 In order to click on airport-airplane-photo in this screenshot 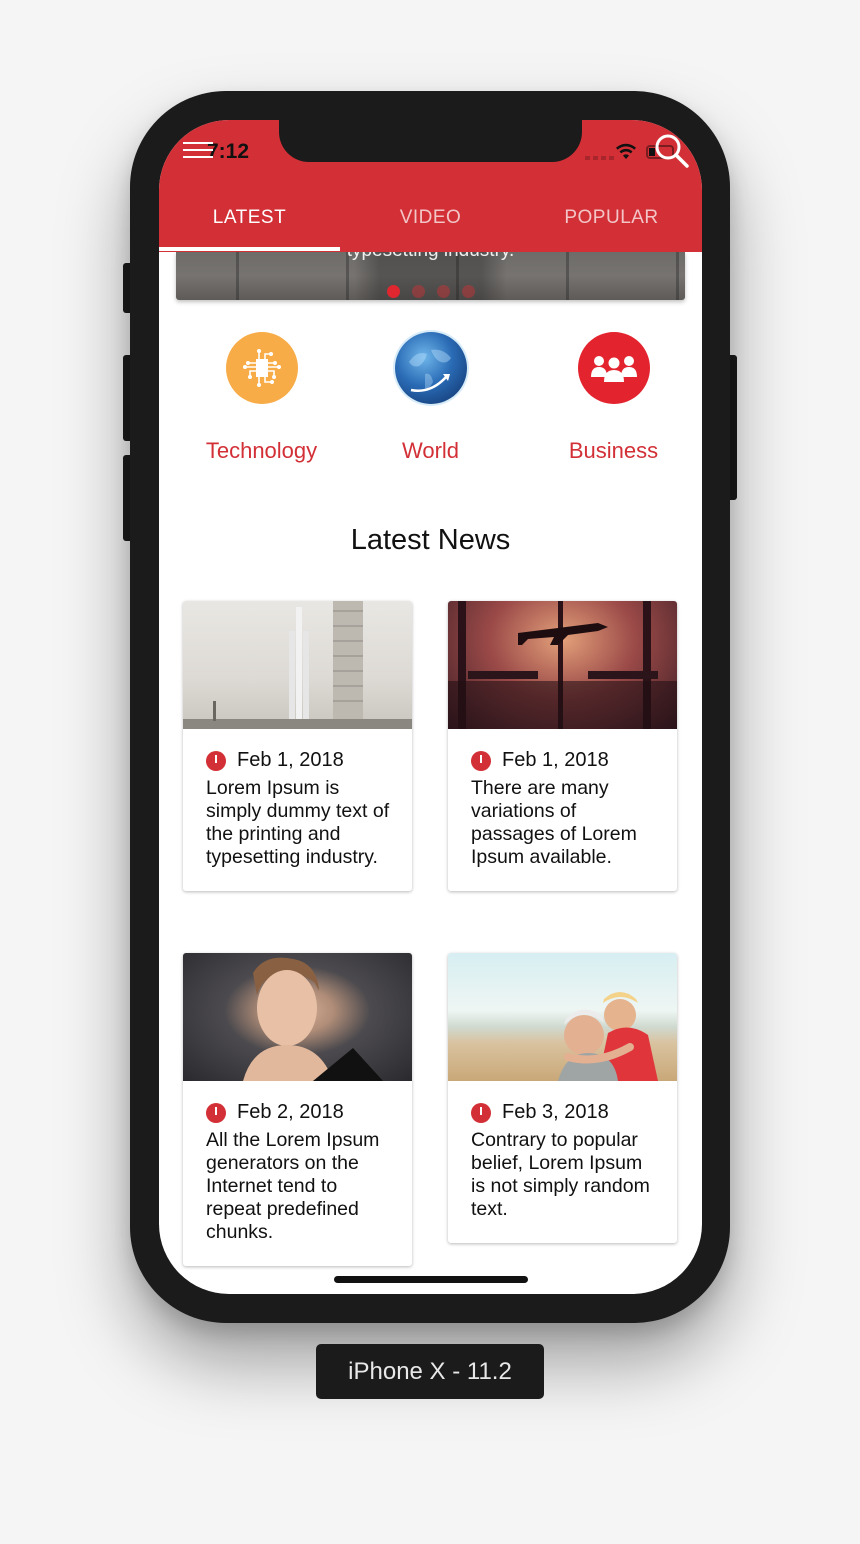, I will do `click(562, 665)`.